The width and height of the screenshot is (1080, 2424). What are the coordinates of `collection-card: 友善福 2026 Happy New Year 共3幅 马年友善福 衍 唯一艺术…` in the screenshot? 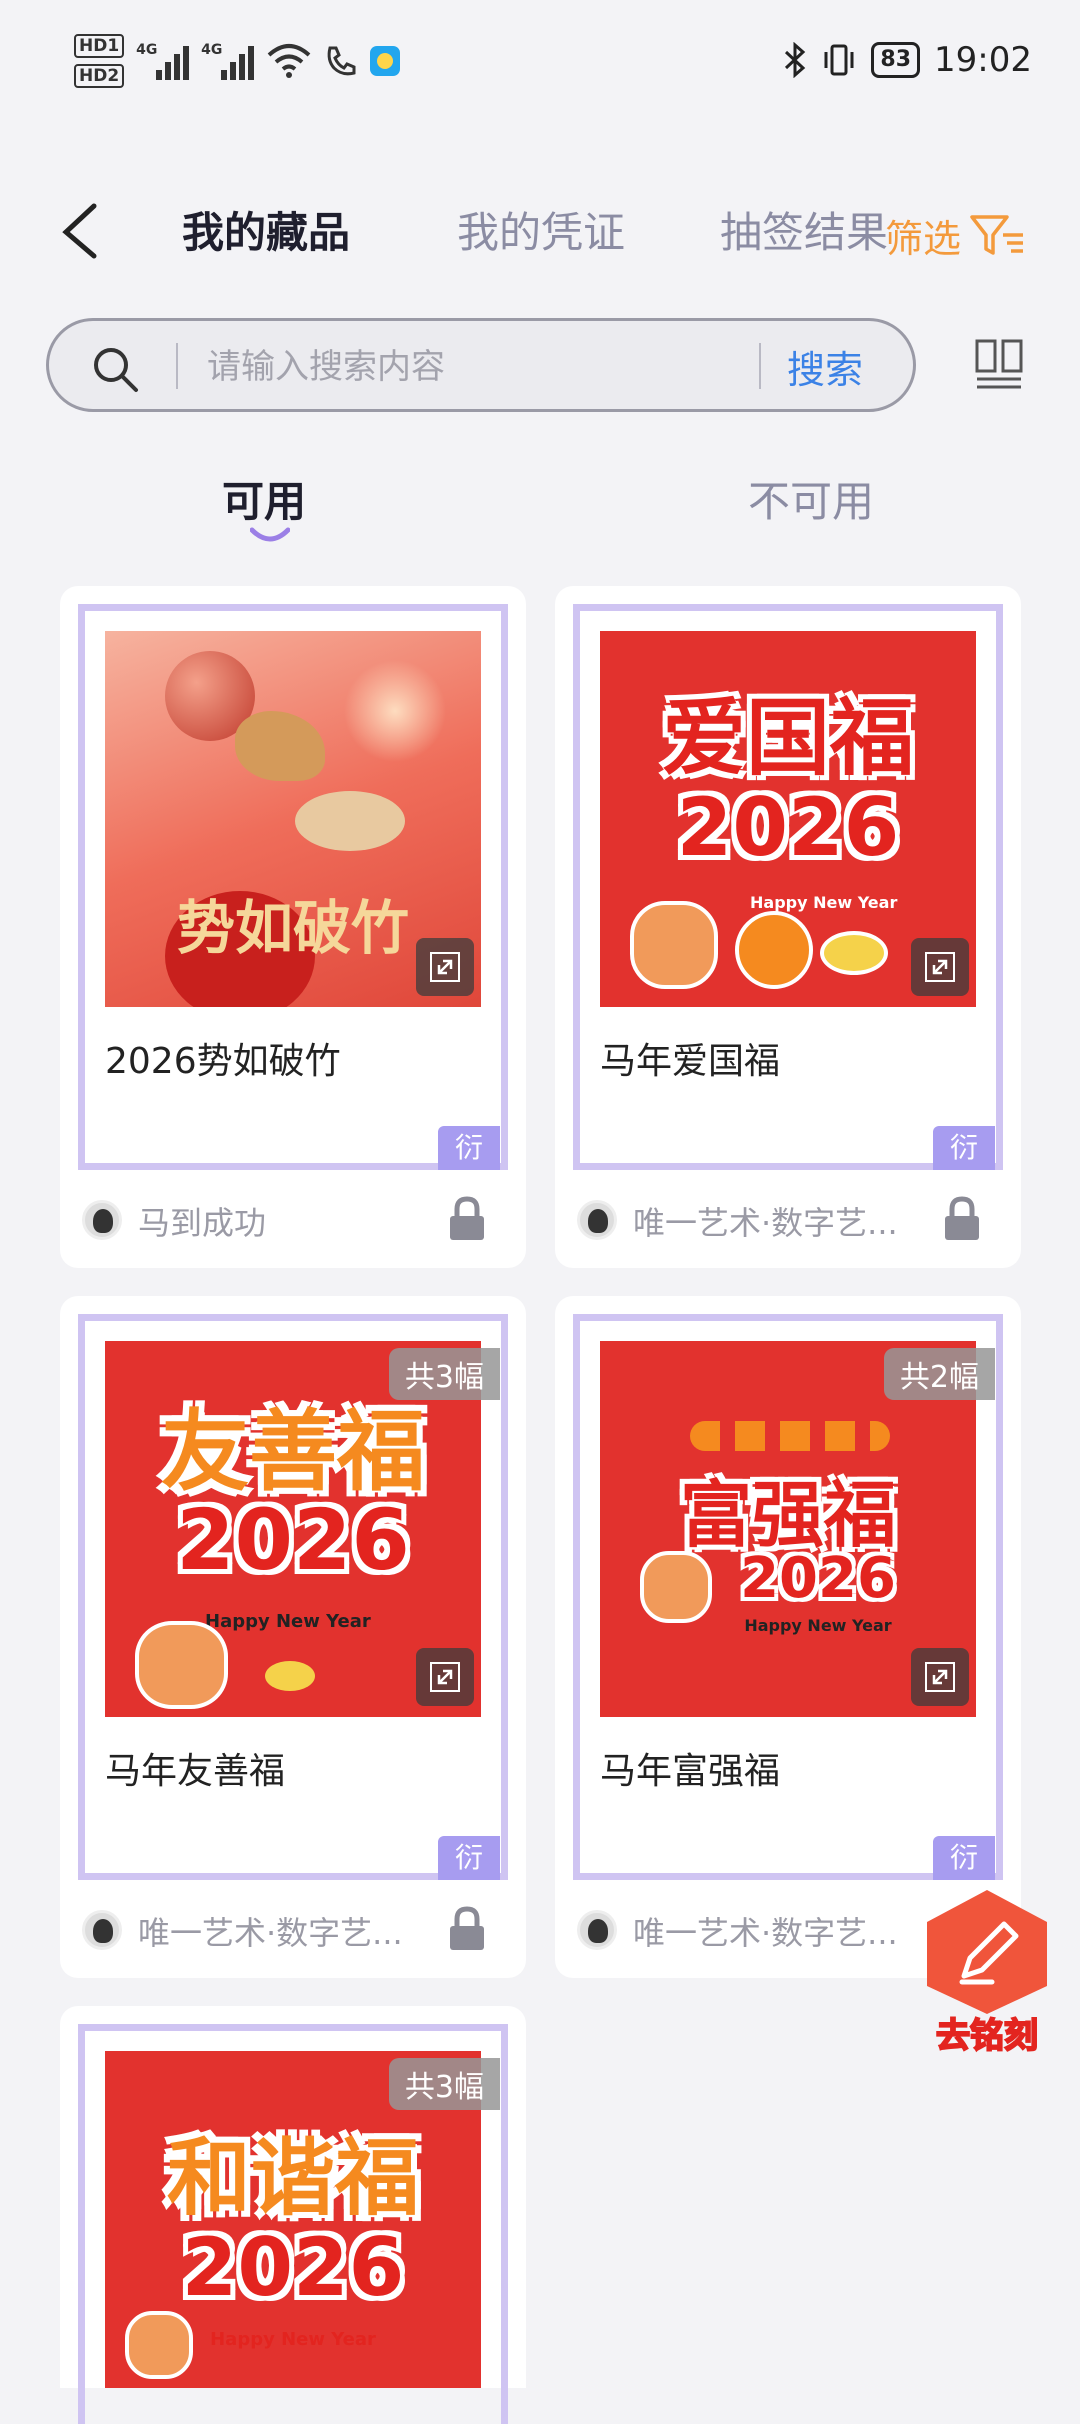 It's located at (293, 1637).